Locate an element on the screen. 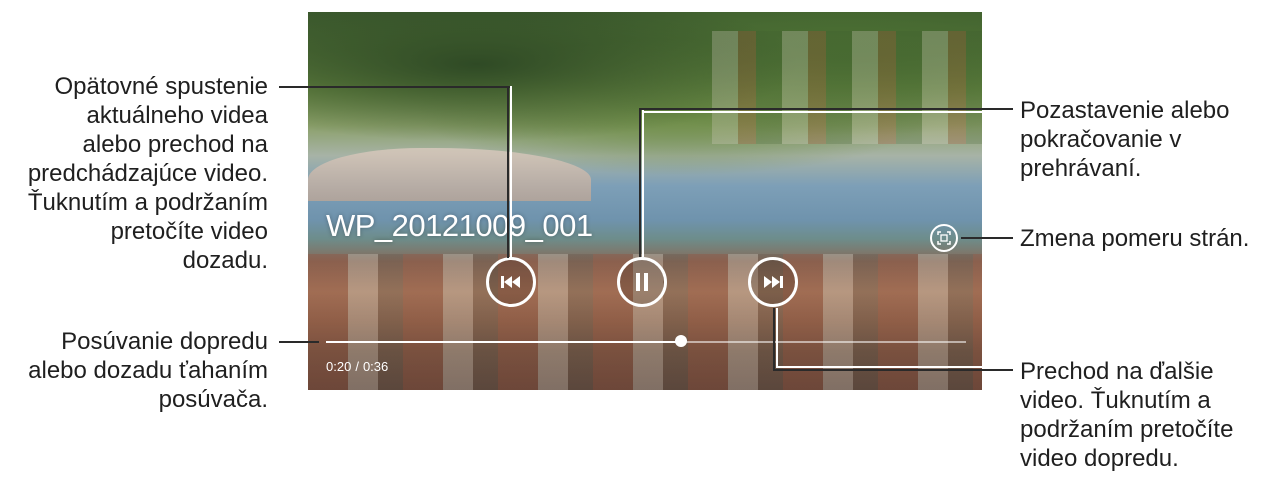 The image size is (1272, 479). leader-line-seek is located at coordinates (299, 342).